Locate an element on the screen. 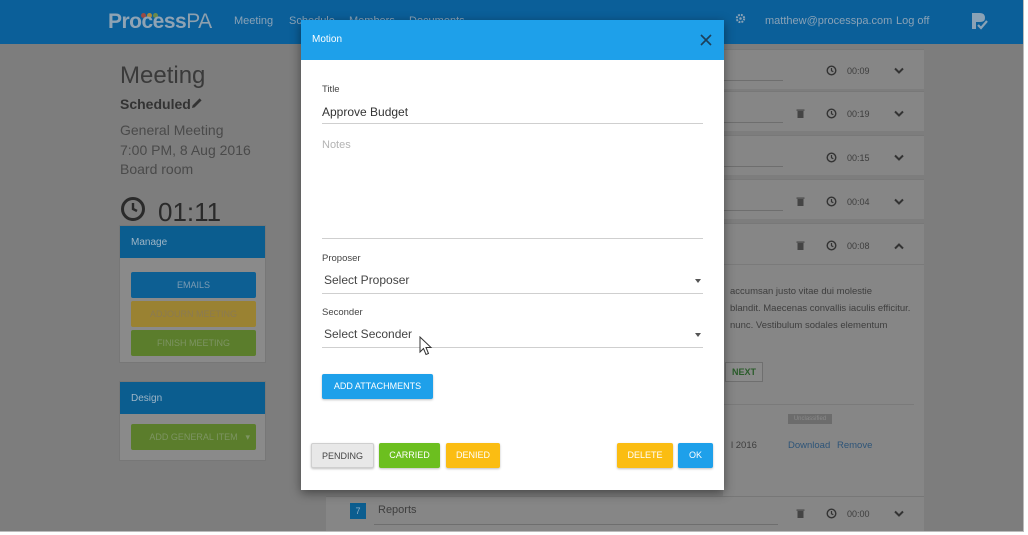  emails-button: EMAILS is located at coordinates (193, 285).